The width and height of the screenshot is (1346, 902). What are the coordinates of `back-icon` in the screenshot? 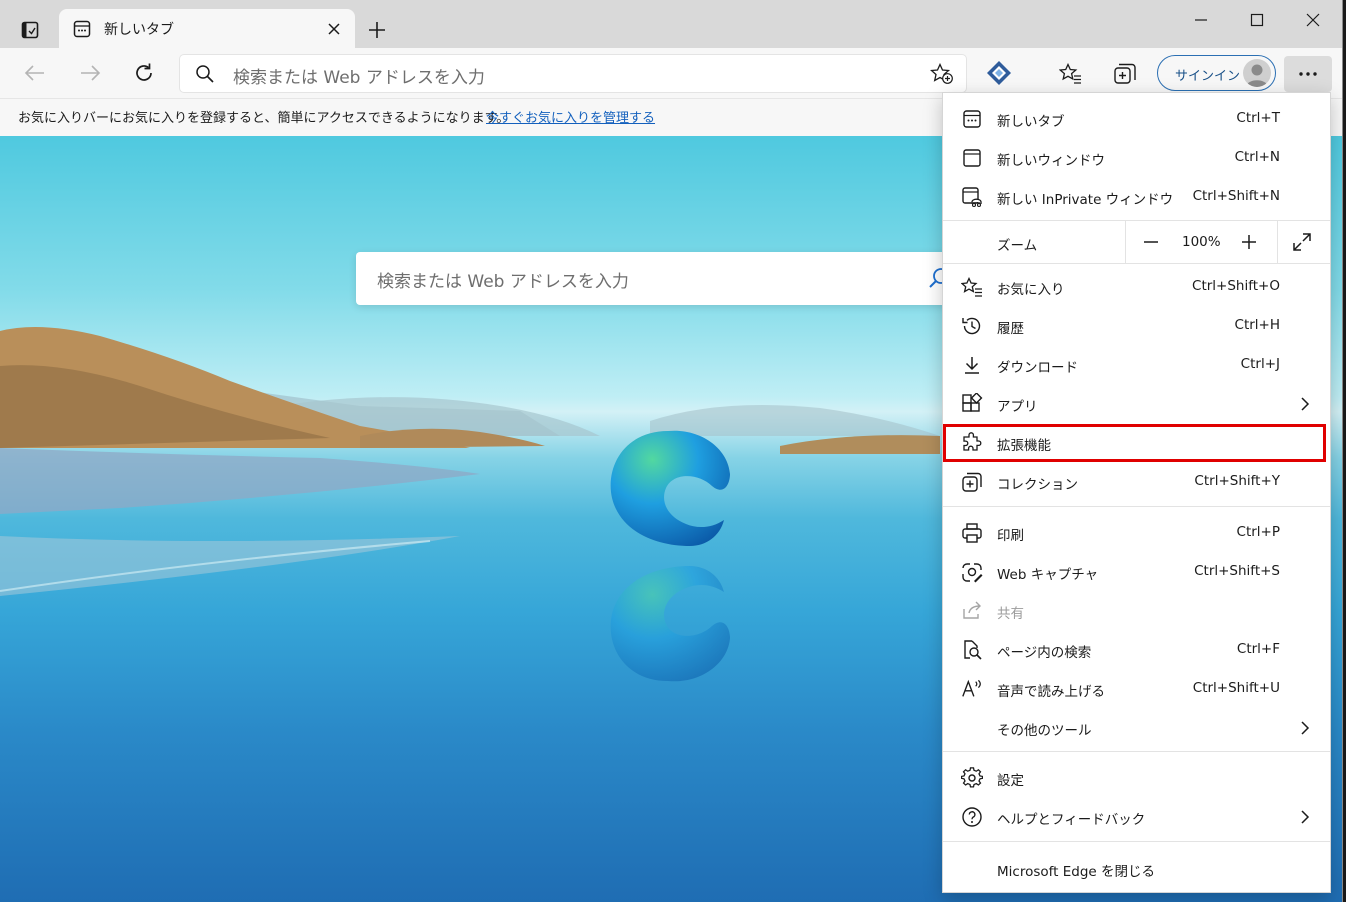 It's located at (35, 73).